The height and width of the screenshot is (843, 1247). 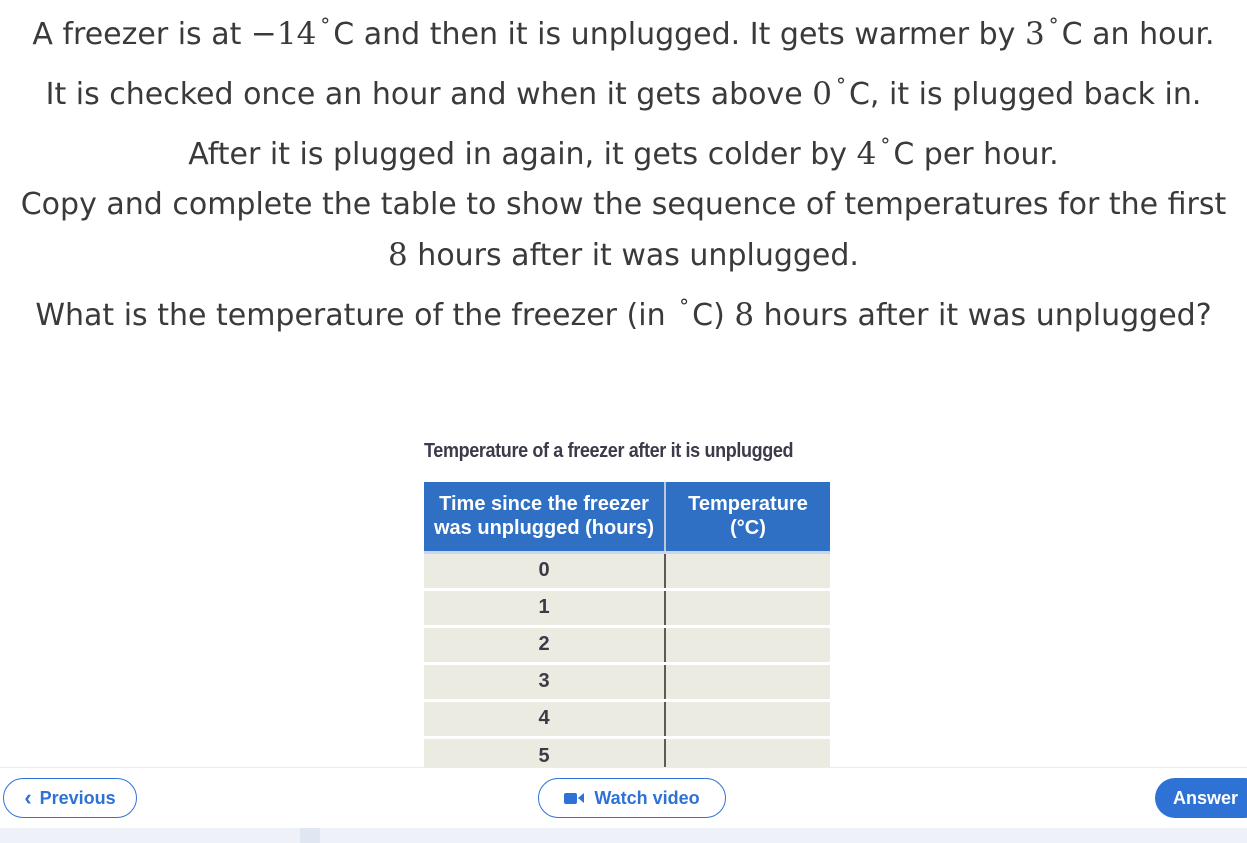 I want to click on text-segment: C), so click(x=713, y=315).